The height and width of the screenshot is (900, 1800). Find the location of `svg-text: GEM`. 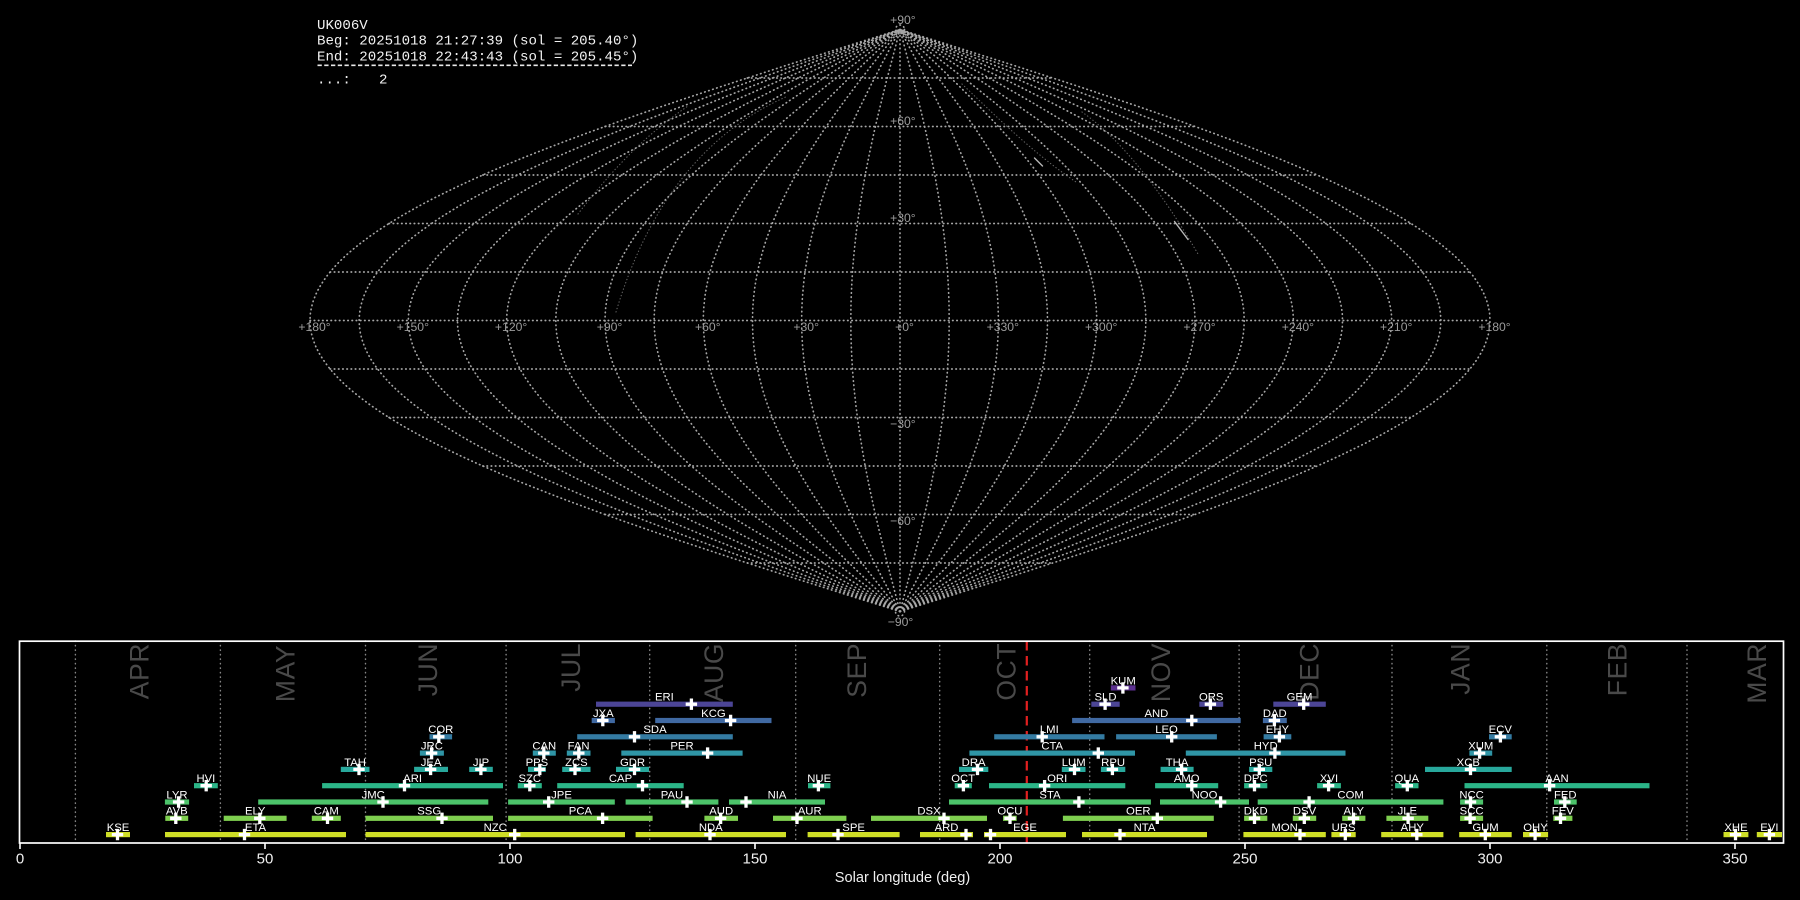

svg-text: GEM is located at coordinates (1300, 698).